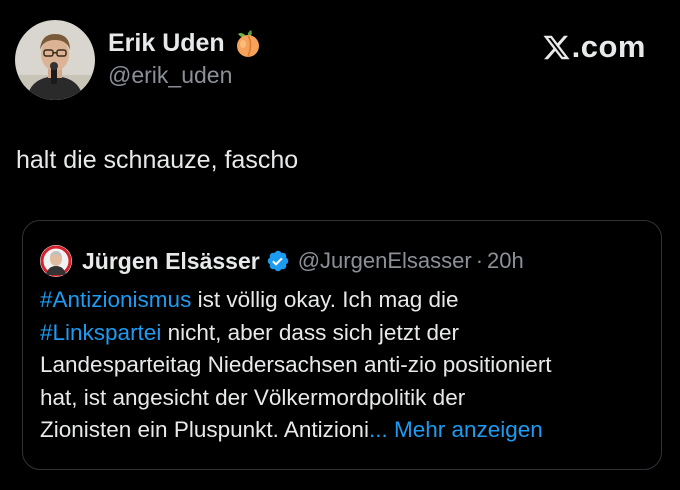 The image size is (680, 490). What do you see at coordinates (325, 299) in the screenshot?
I see `quoted-text-segment-1: ist völlig okay. Ich mag die` at bounding box center [325, 299].